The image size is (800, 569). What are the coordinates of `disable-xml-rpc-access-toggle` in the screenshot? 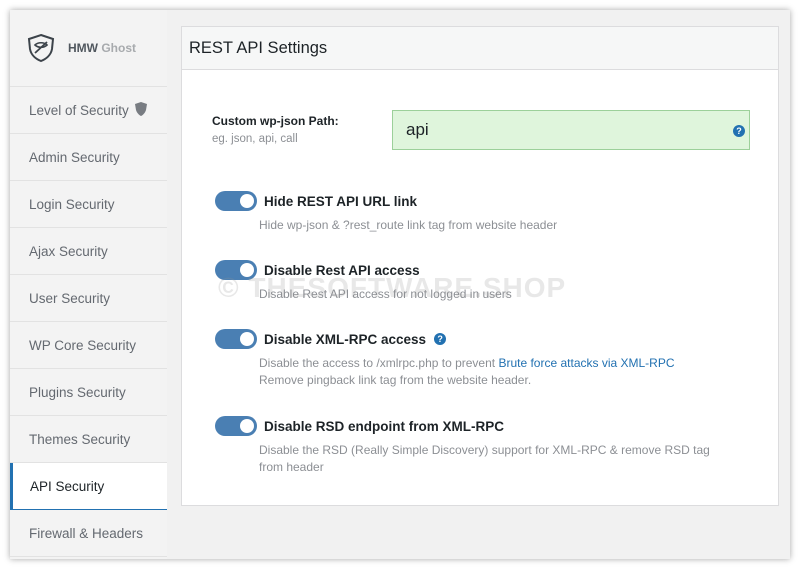 It's located at (236, 339).